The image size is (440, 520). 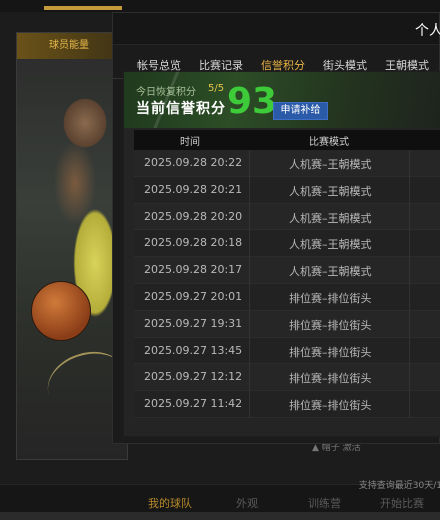 I want to click on credit-value: 93, so click(x=252, y=101).